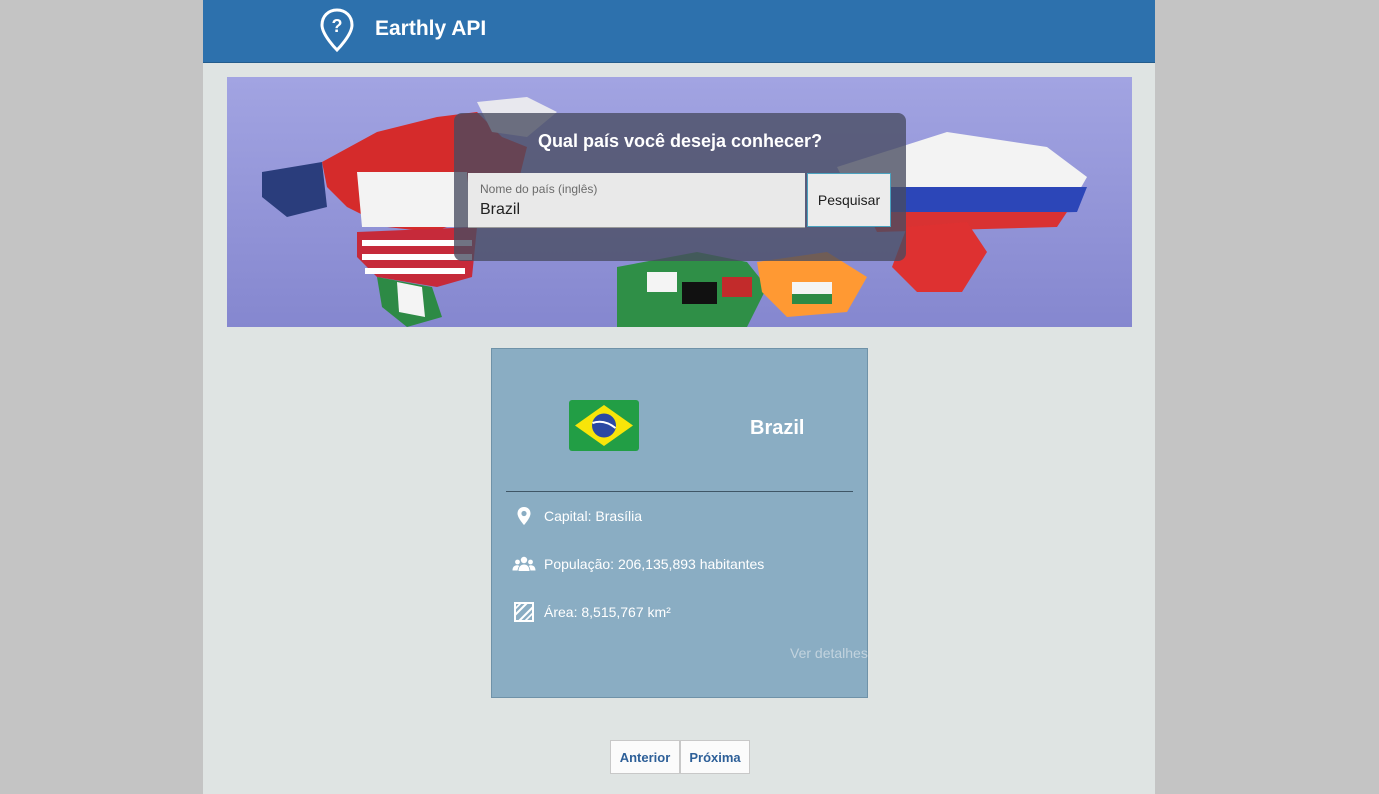 Image resolution: width=1379 pixels, height=794 pixels. What do you see at coordinates (604, 425) in the screenshot?
I see `brazil-flag-icon` at bounding box center [604, 425].